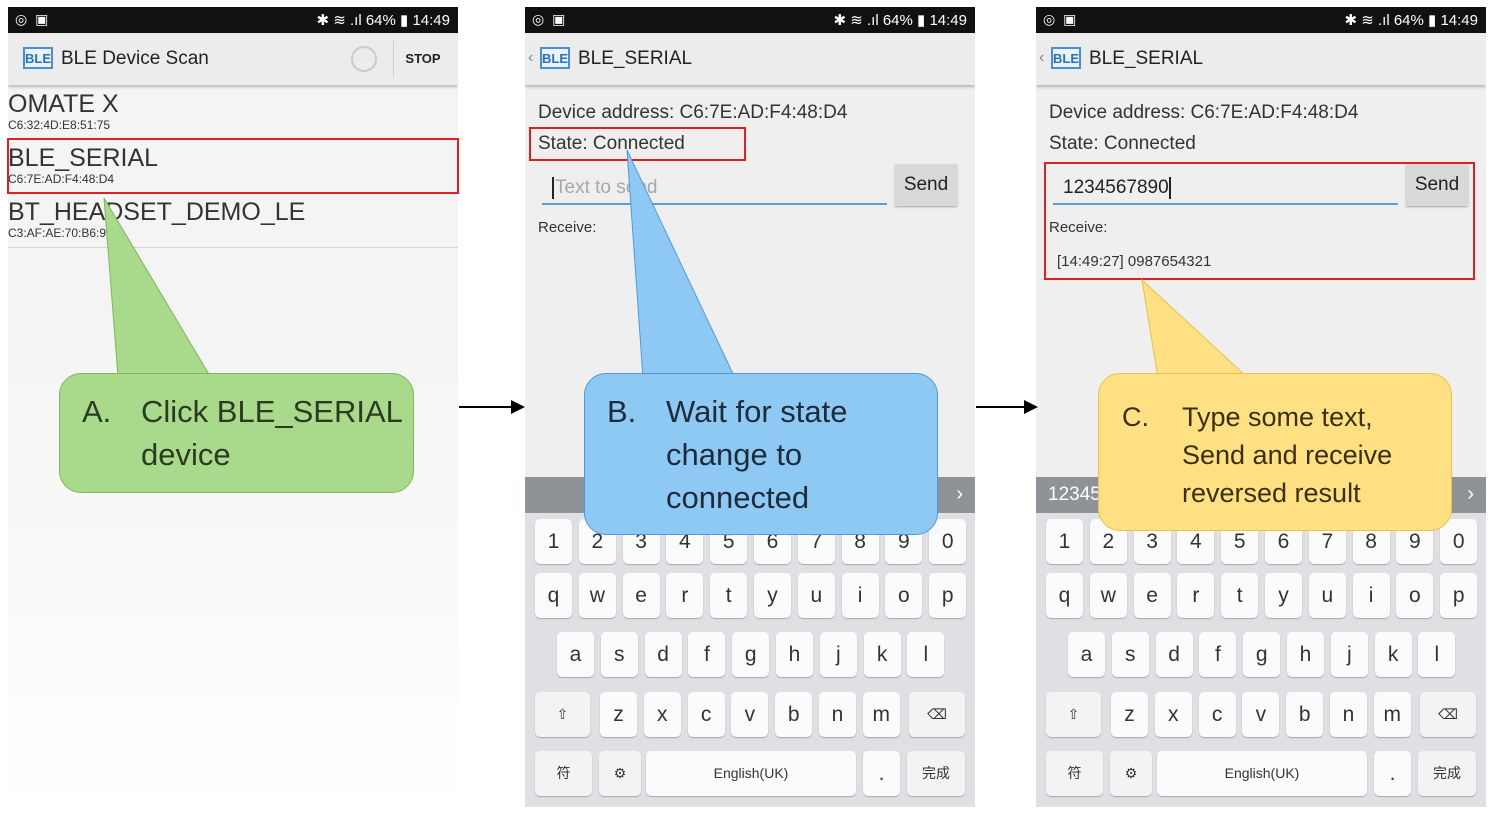 The image size is (1495, 816). I want to click on callout-b-tail, so click(681, 264).